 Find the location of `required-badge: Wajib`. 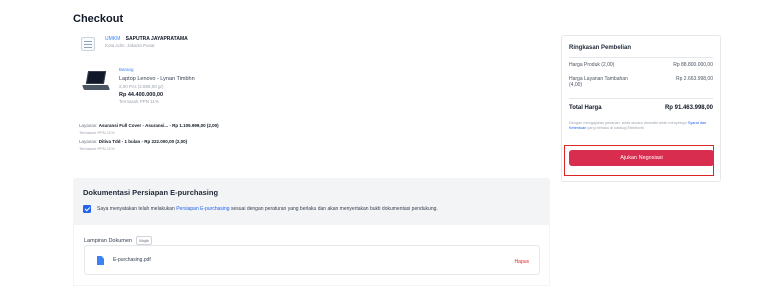

required-badge: Wajib is located at coordinates (144, 240).